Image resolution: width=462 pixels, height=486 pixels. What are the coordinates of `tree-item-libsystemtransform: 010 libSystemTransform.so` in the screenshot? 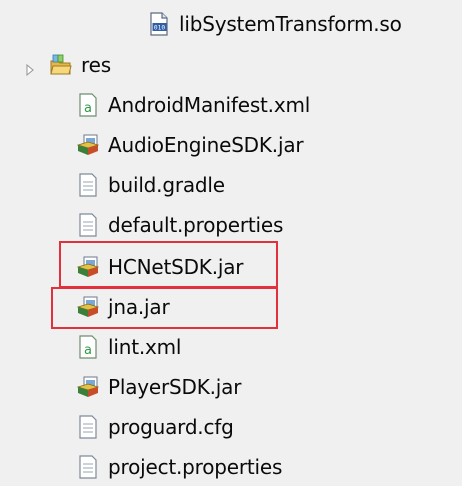 It's located at (275, 24).